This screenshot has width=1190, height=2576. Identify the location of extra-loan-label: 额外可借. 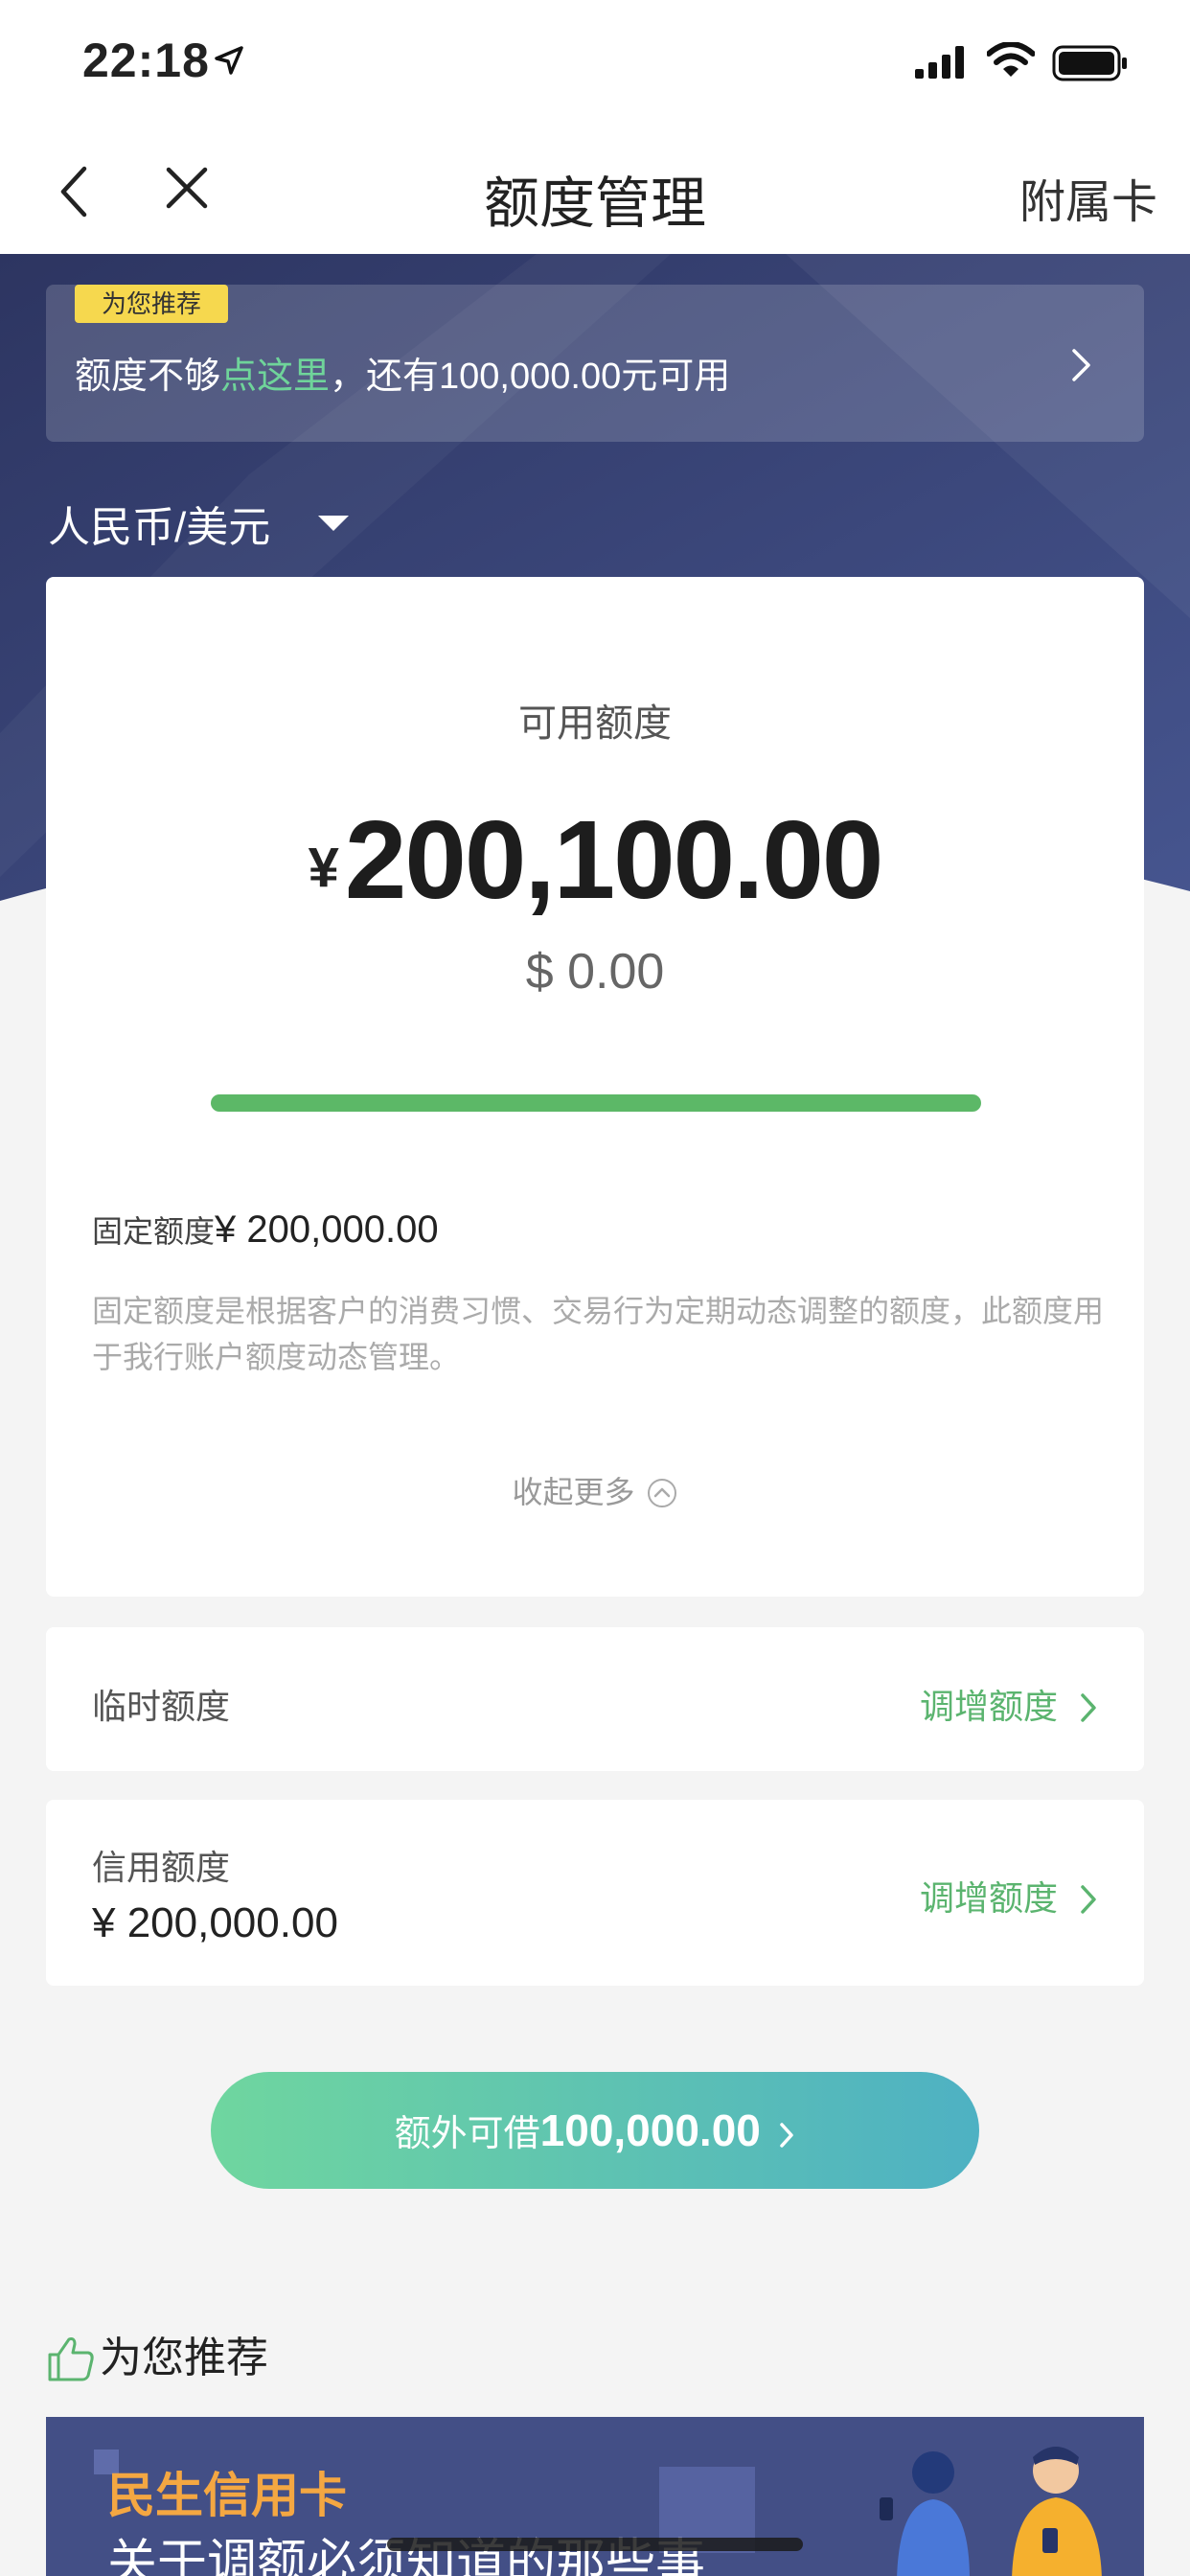
(467, 2134).